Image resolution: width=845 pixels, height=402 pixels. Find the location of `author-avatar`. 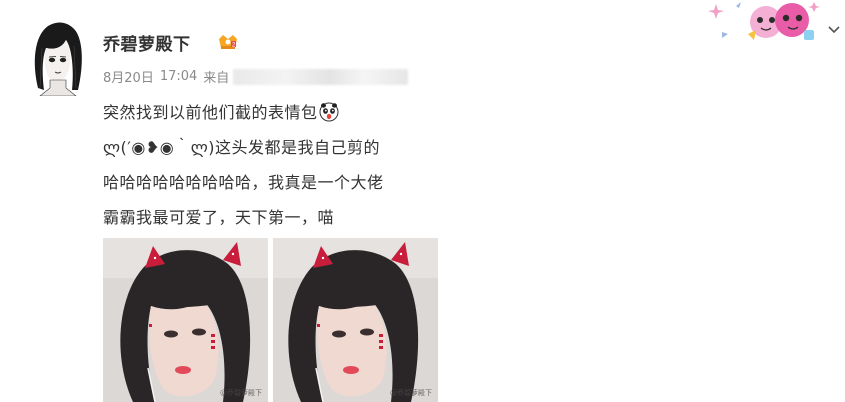

author-avatar is located at coordinates (57, 57).